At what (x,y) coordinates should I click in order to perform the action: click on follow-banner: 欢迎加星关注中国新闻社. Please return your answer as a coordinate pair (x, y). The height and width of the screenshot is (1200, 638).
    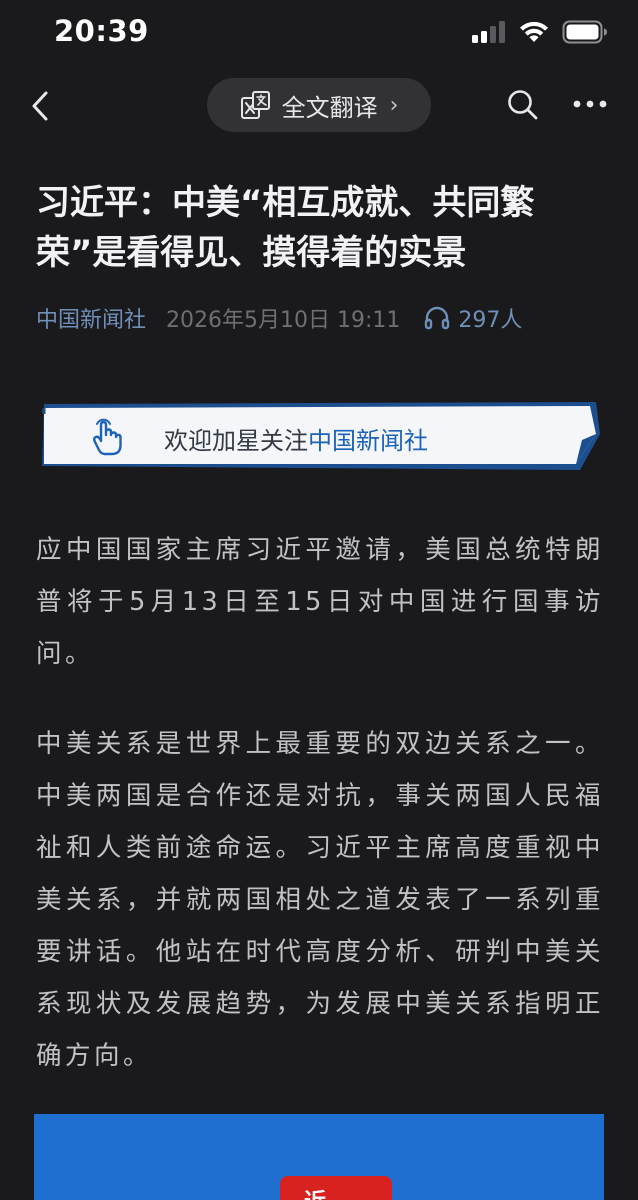
    Looking at the image, I should click on (321, 436).